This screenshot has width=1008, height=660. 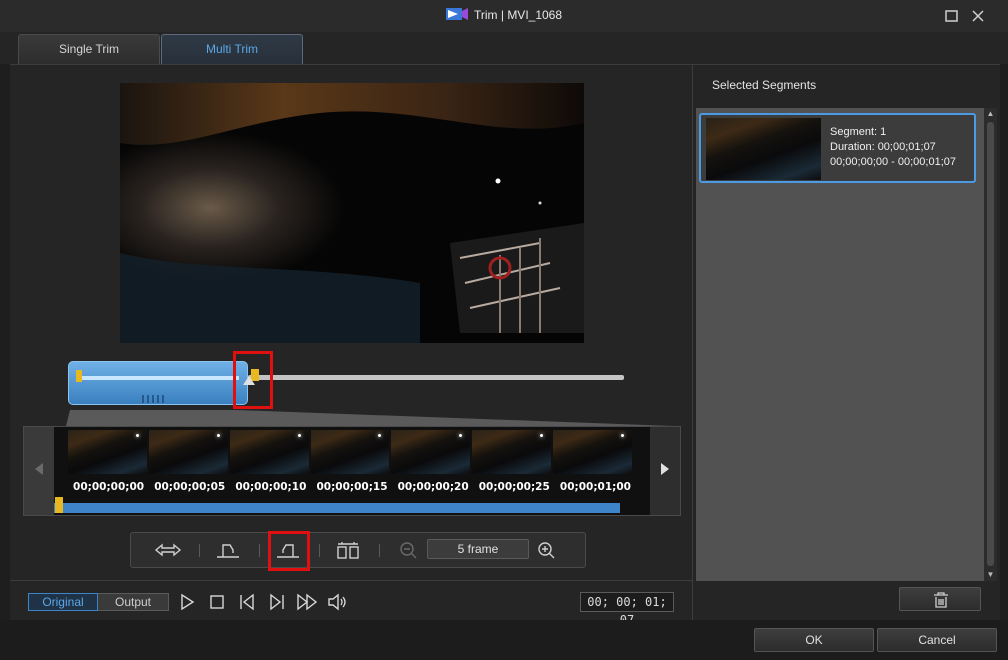 I want to click on volume-button, so click(x=337, y=602).